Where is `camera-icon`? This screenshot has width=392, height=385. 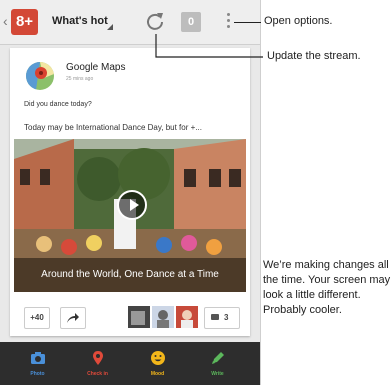
camera-icon is located at coordinates (38, 358).